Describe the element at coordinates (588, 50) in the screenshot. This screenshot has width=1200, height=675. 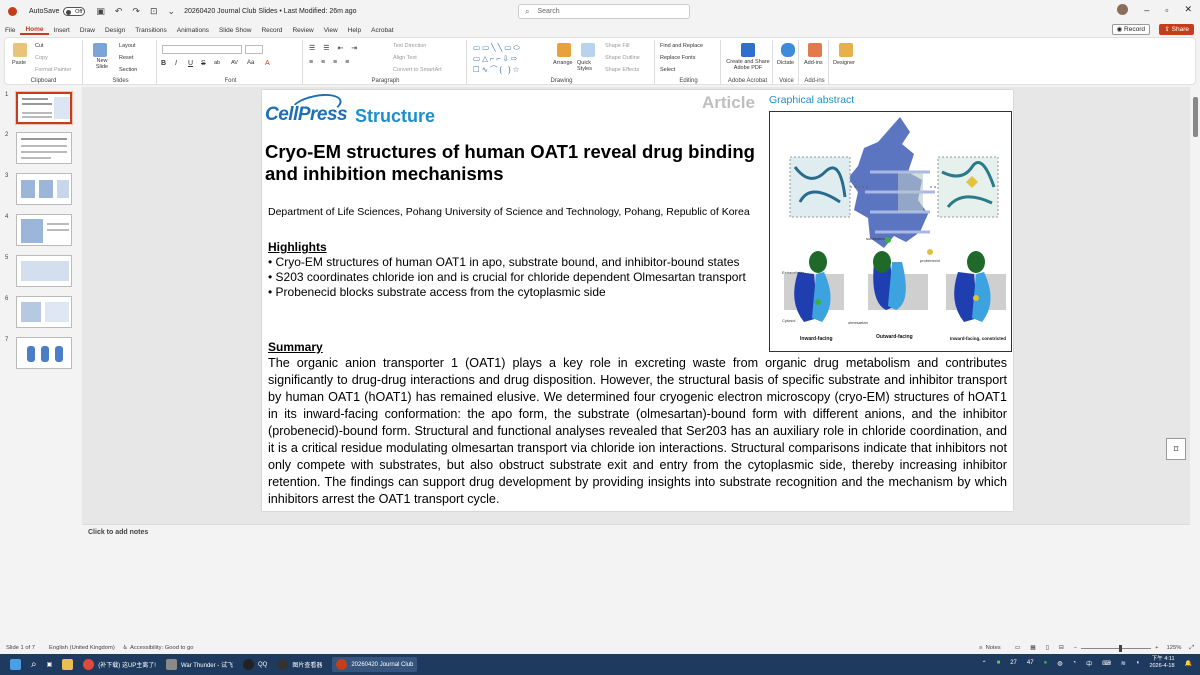
I see `quick-styles-icon` at that location.